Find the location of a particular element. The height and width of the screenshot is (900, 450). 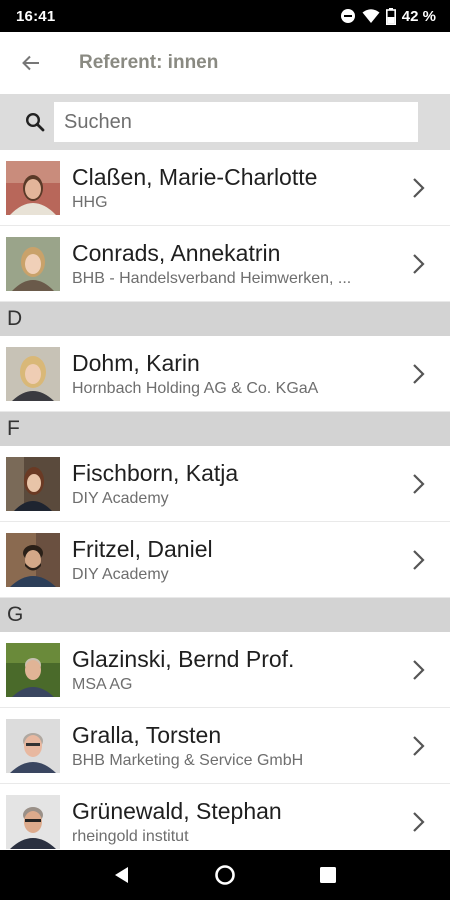

section-header-d: D is located at coordinates (225, 319).